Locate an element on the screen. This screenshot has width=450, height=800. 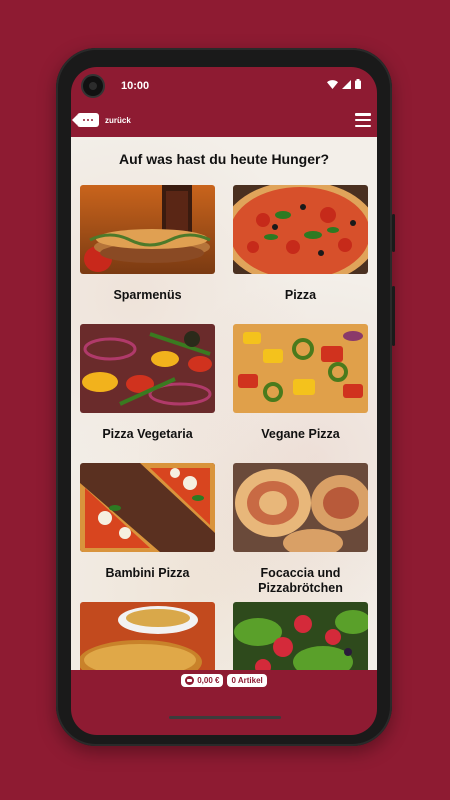
cart-articles-button: 0 Artikel is located at coordinates (247, 680).